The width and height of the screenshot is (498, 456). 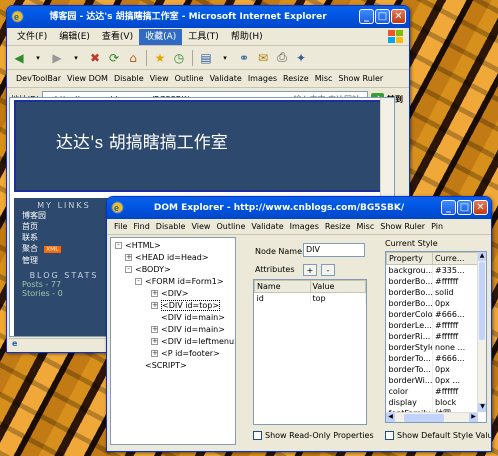 I want to click on tree-node-div-leftmenu: + <DIV id=leftmenu>, so click(x=173, y=342).